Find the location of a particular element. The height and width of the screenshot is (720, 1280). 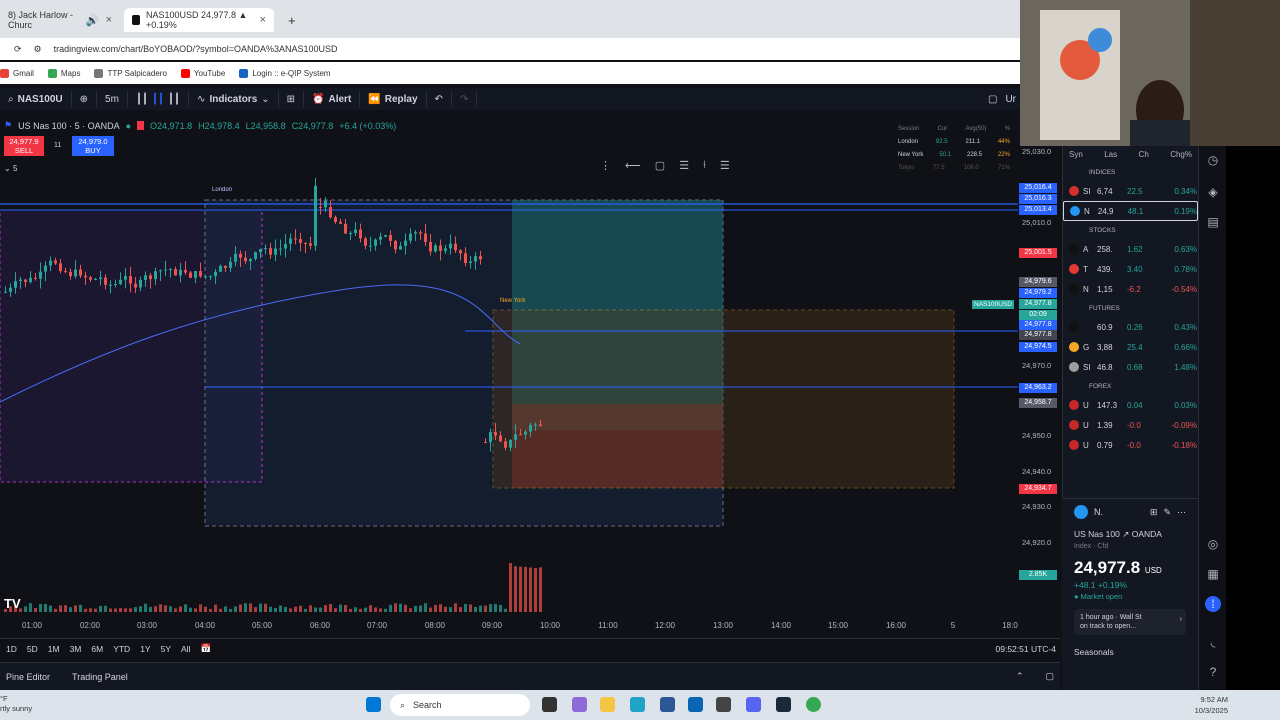

column-header: Ch is located at coordinates (1144, 154).